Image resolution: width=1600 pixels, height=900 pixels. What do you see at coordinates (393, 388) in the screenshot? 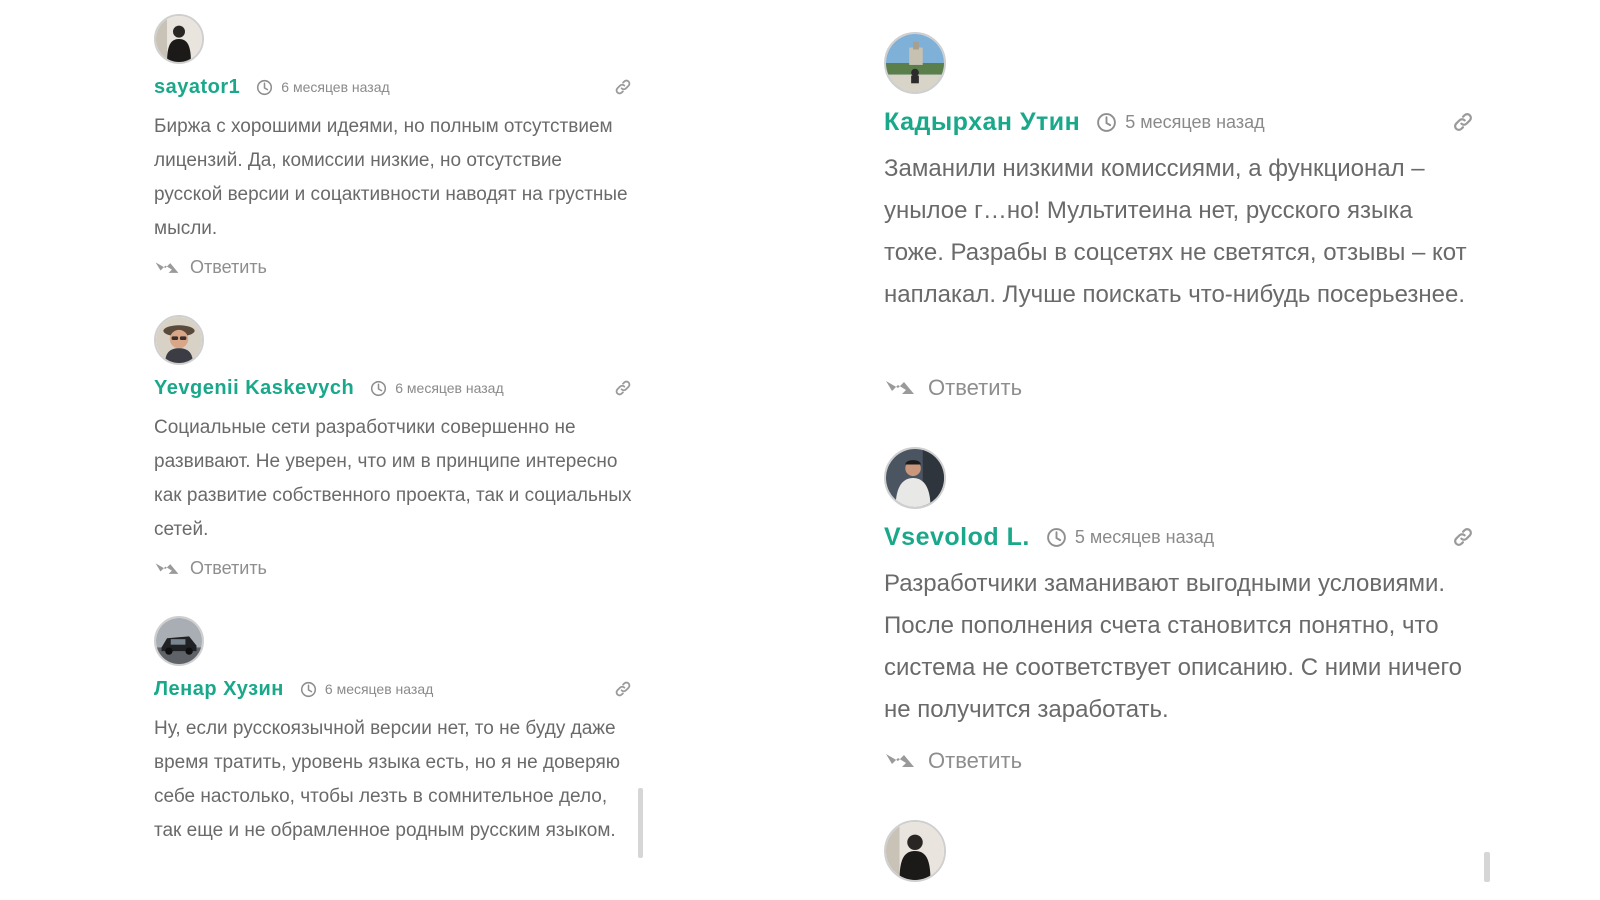
I see `comment-meta: Yevgenii Kaskevych 6 месяцев назад` at bounding box center [393, 388].